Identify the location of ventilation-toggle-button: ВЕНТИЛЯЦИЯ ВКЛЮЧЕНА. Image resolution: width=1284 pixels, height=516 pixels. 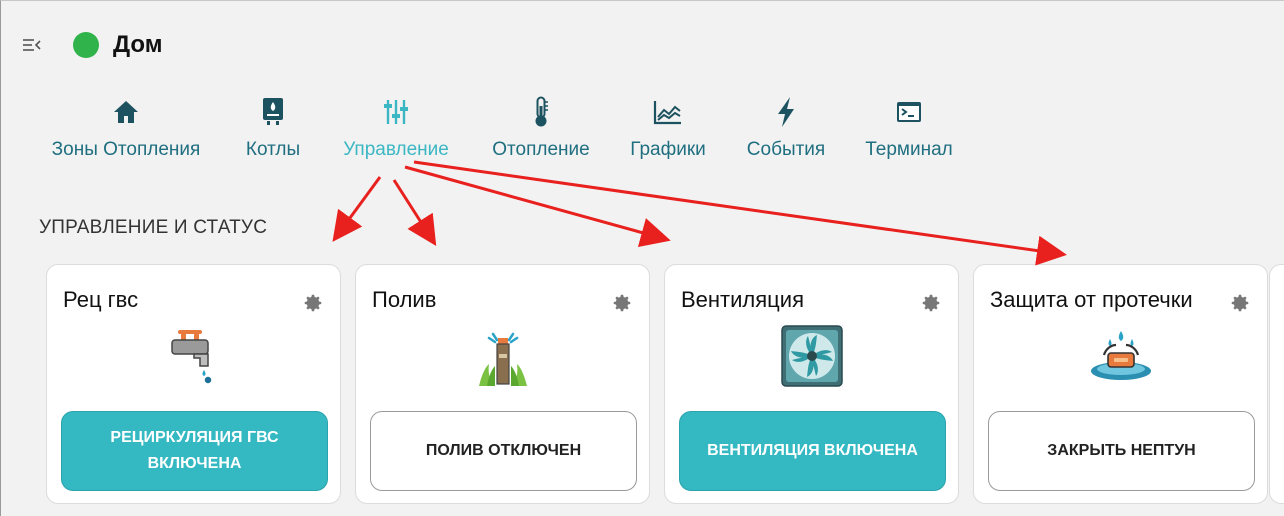
(812, 451).